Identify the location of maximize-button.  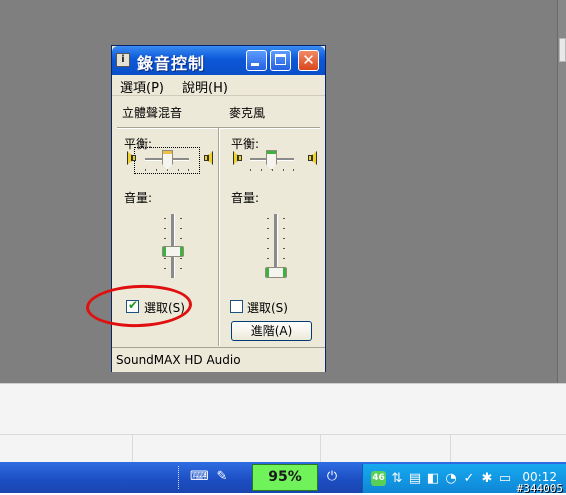
(280, 60).